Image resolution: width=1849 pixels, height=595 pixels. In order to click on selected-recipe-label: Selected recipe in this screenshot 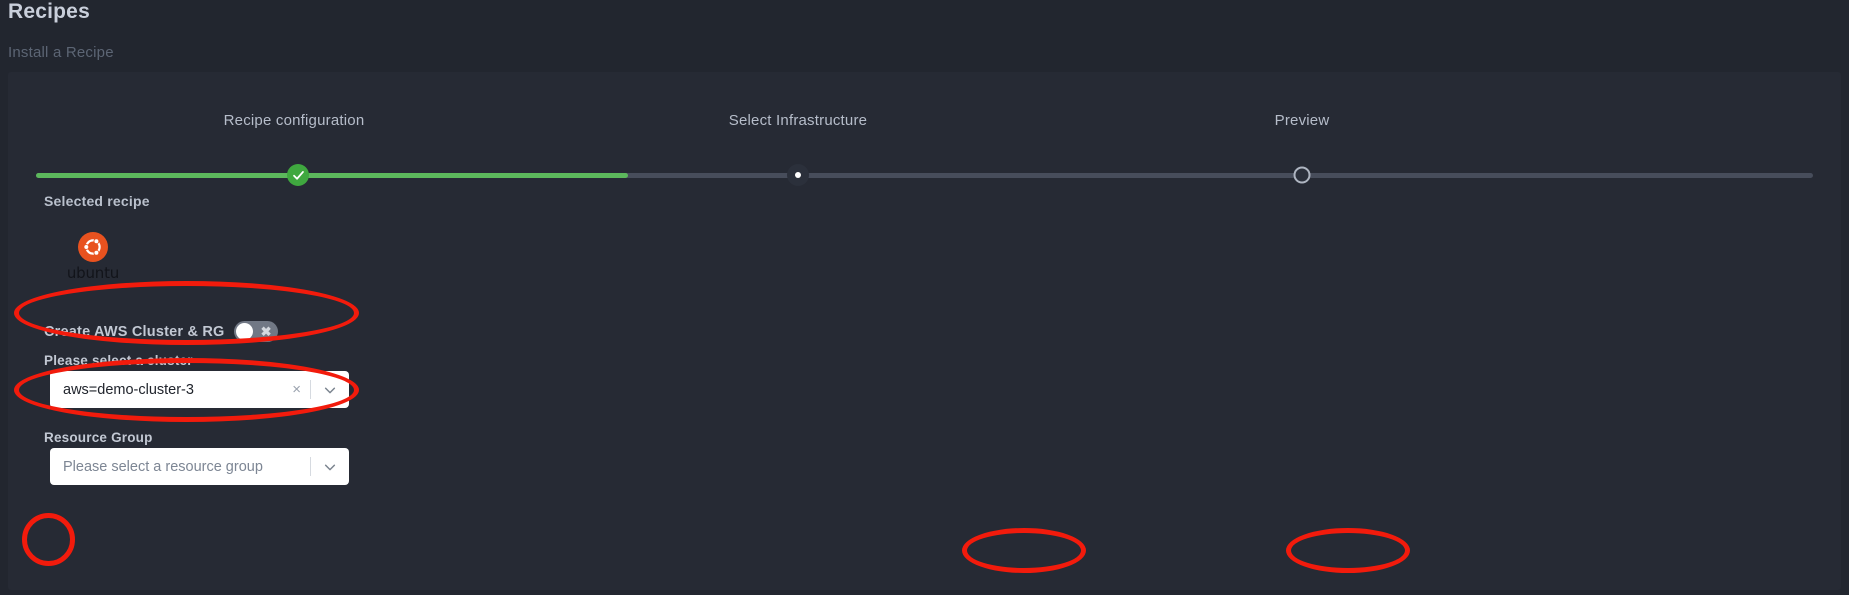, I will do `click(97, 201)`.